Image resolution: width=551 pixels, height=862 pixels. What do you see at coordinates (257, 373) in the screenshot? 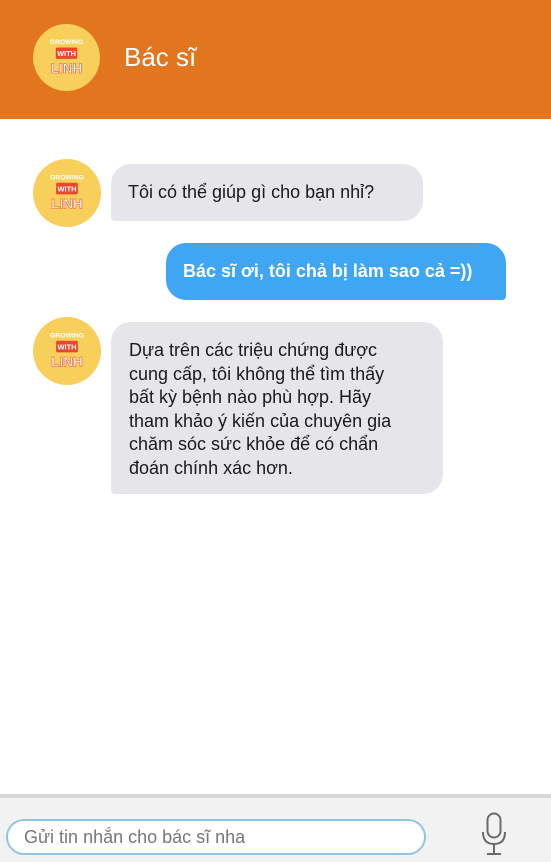
I see `message-line: cung cấp, tôi không thể tìm thấy` at bounding box center [257, 373].